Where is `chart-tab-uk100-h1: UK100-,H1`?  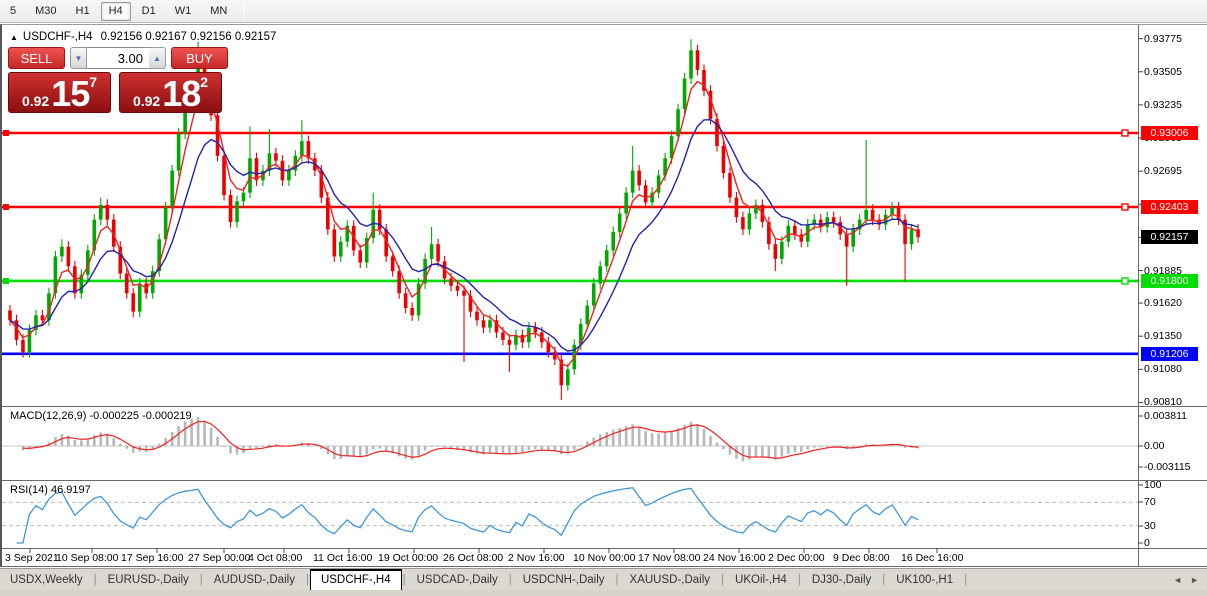 chart-tab-uk100-h1: UK100-,H1 is located at coordinates (924, 580).